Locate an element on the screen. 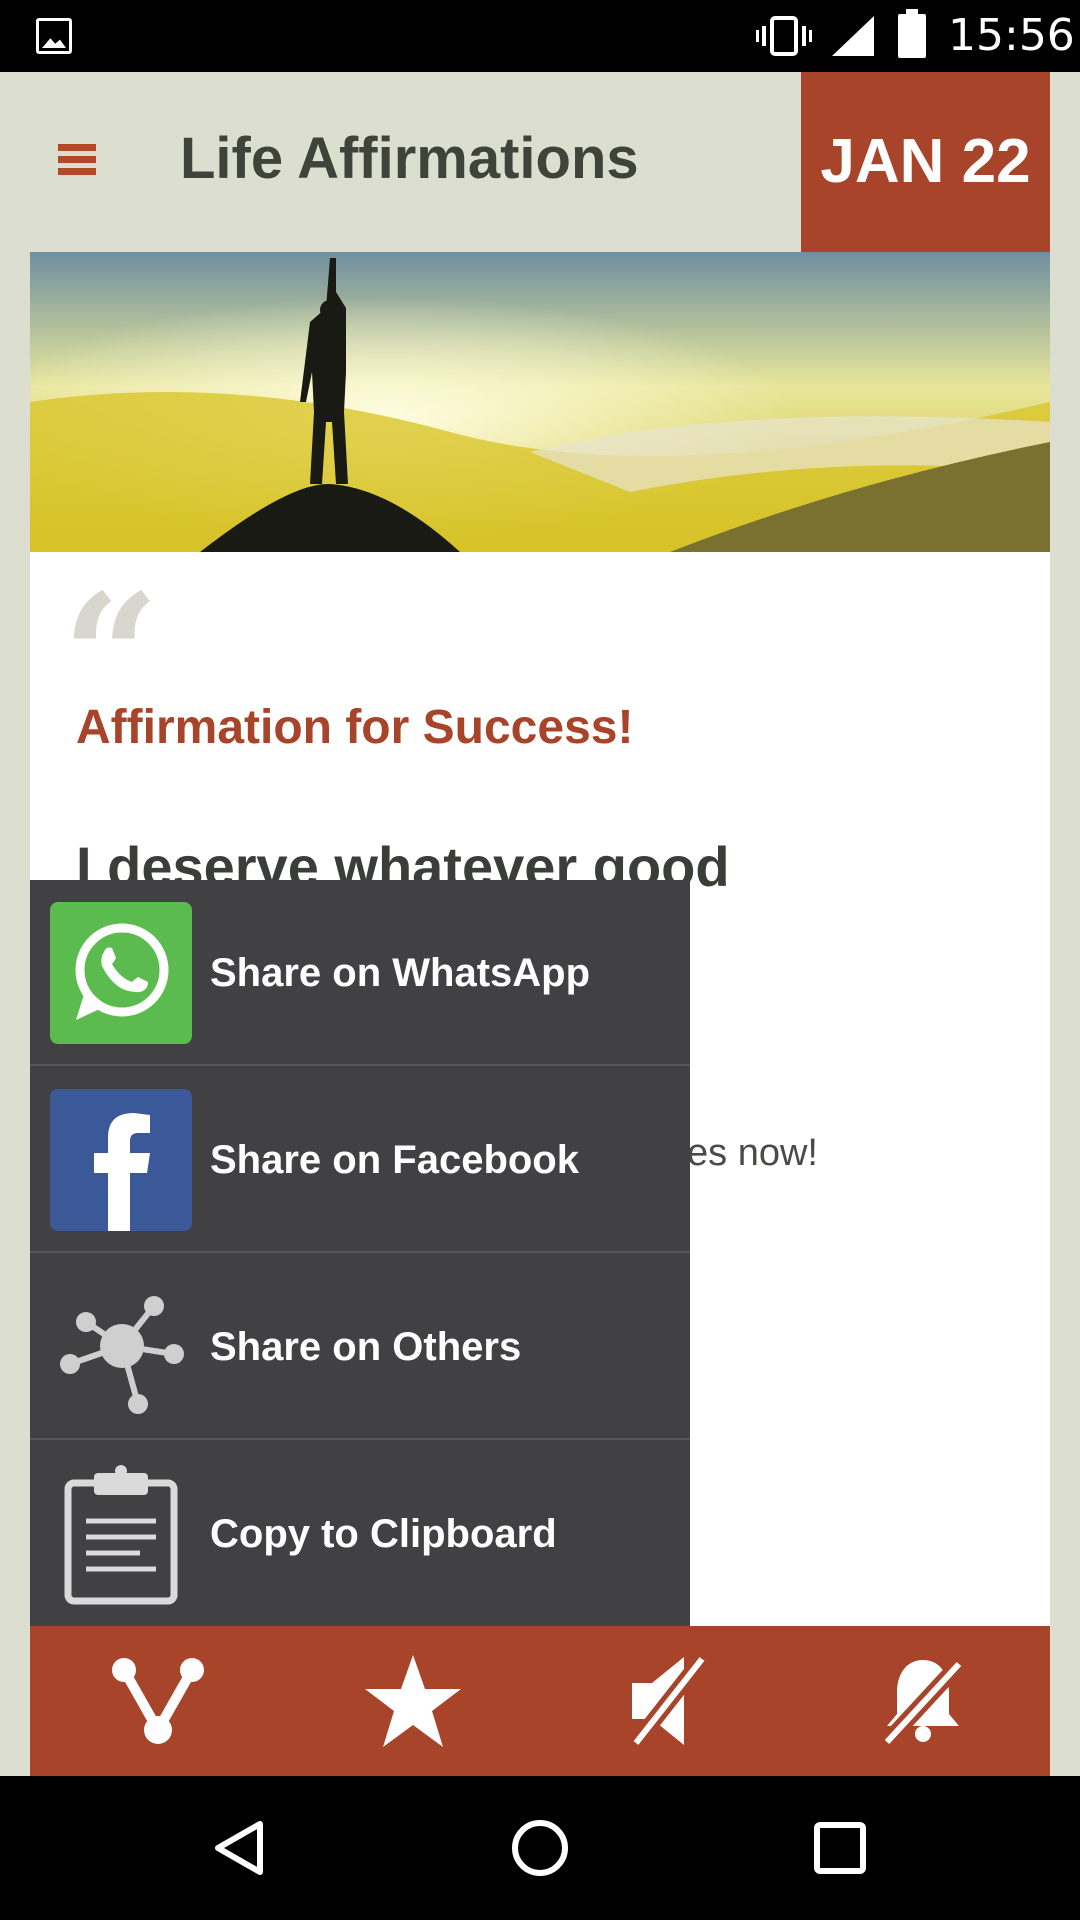 The image size is (1080, 1920). facebook-icon is located at coordinates (121, 1160).